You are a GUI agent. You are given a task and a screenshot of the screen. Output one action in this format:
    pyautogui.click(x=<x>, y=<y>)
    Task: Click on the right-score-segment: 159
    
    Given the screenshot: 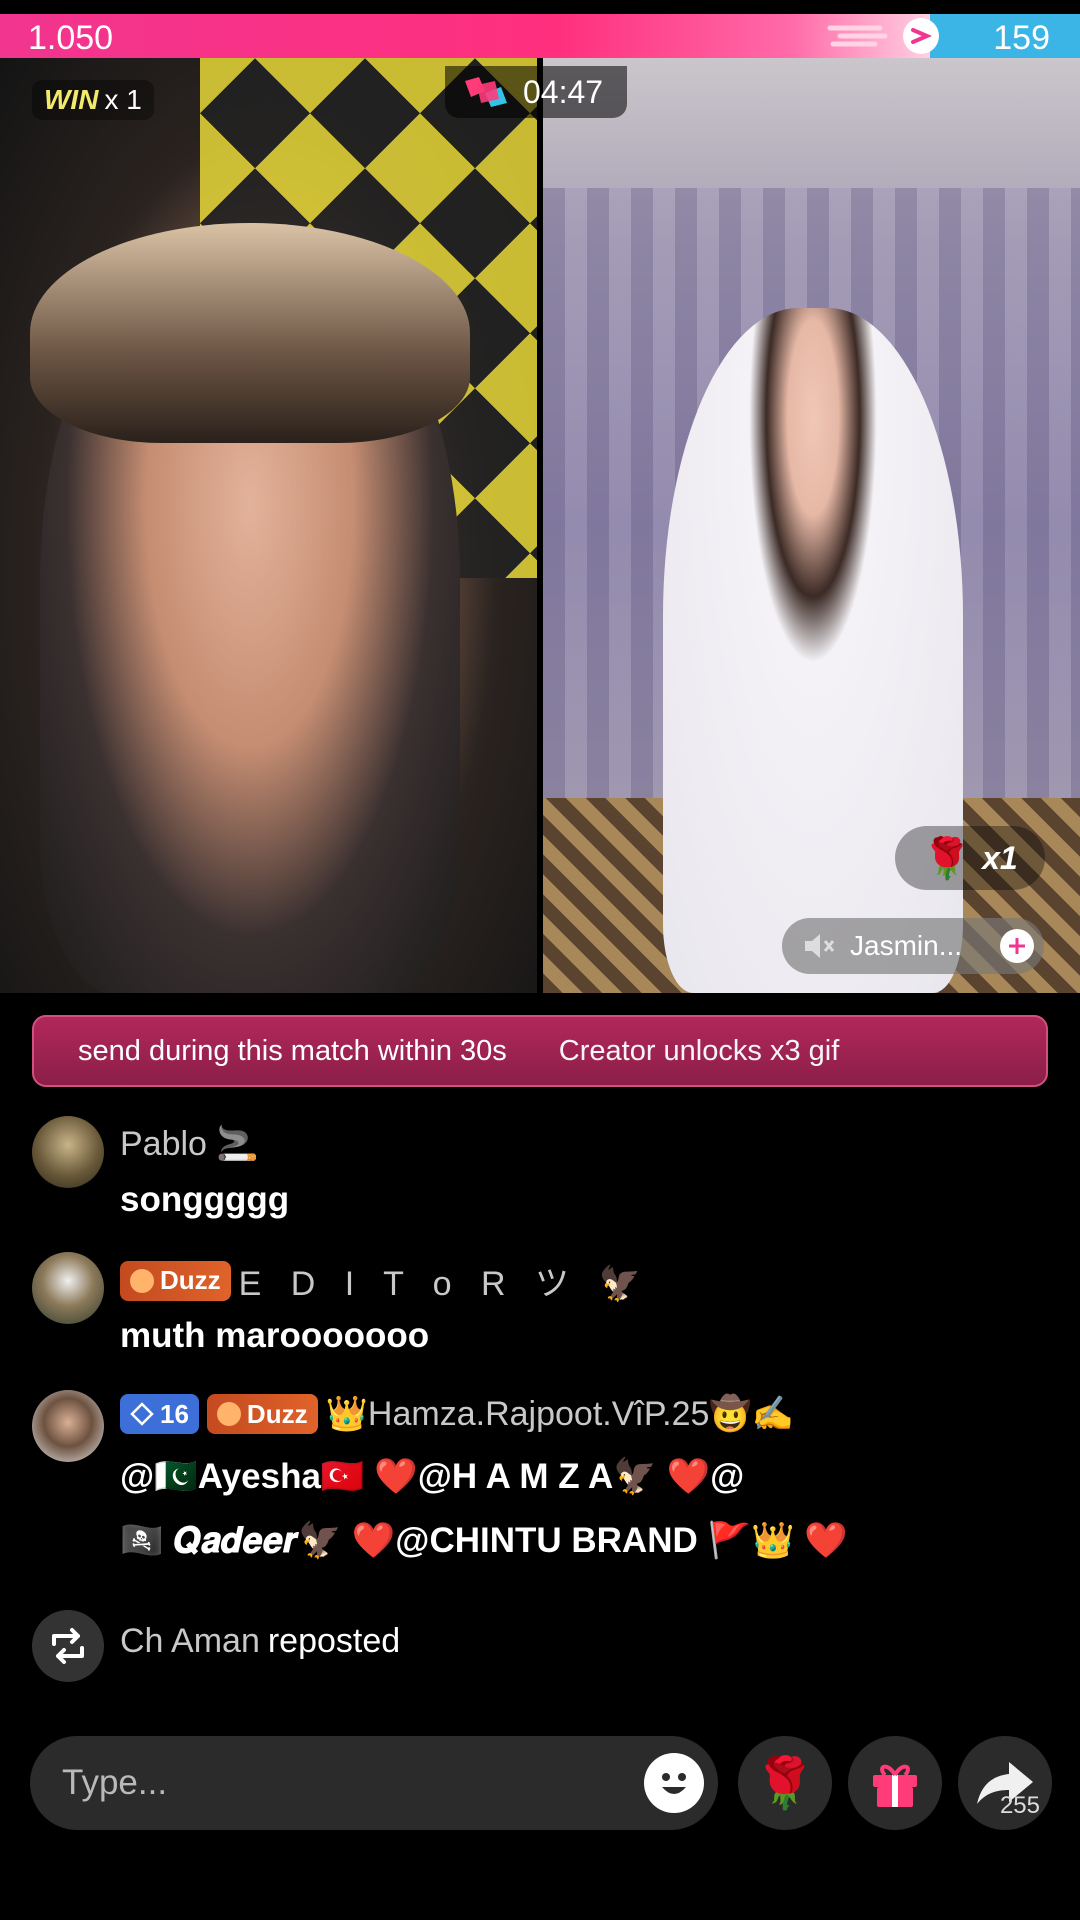 What is the action you would take?
    pyautogui.click(x=1005, y=36)
    